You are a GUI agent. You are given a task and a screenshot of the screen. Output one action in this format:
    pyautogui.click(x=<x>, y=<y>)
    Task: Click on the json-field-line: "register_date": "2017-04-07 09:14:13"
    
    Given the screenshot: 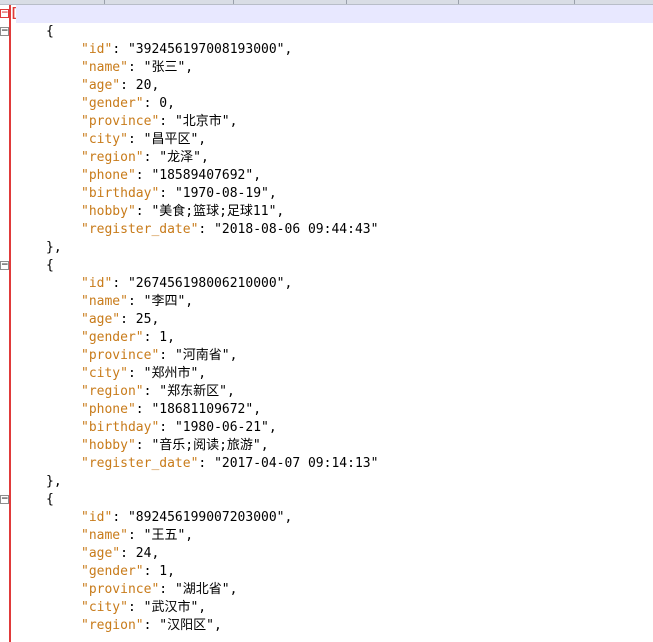 What is the action you would take?
    pyautogui.click(x=197, y=464)
    